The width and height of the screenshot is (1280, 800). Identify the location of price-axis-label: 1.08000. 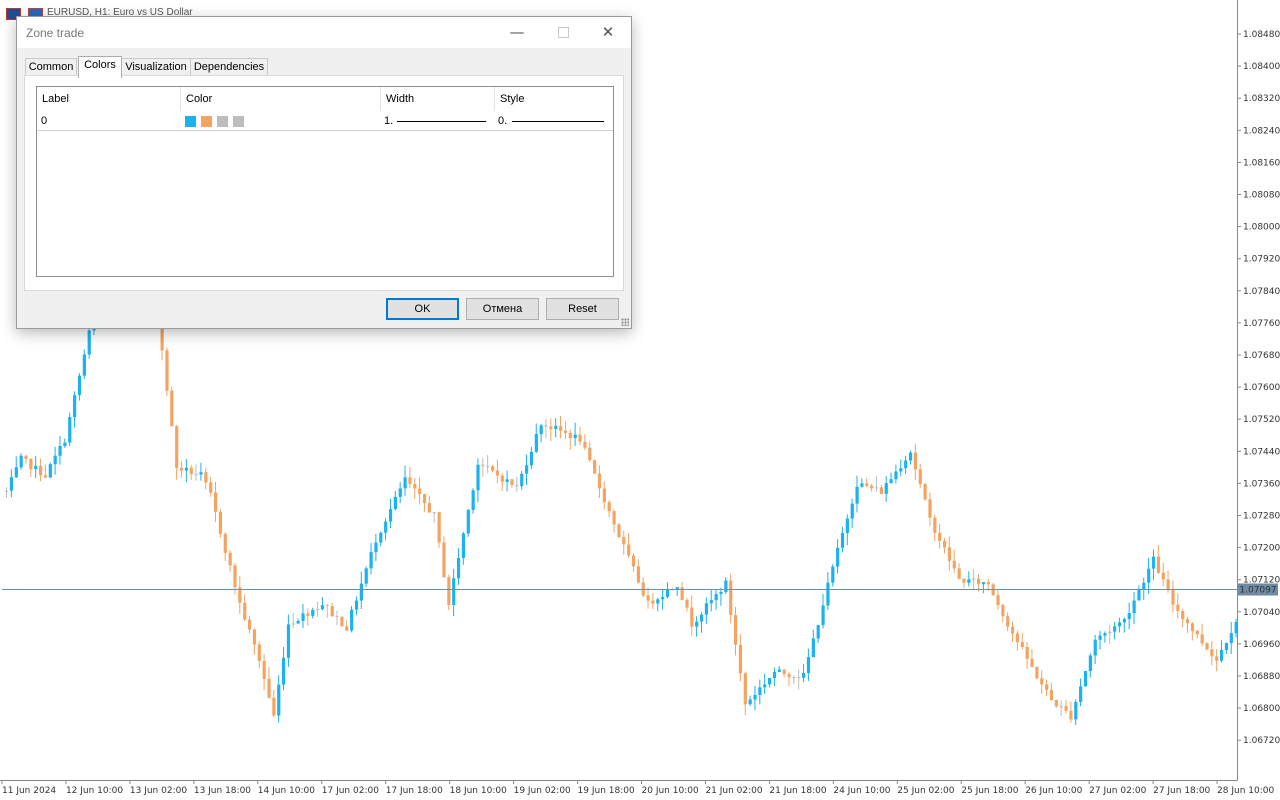
(1261, 228).